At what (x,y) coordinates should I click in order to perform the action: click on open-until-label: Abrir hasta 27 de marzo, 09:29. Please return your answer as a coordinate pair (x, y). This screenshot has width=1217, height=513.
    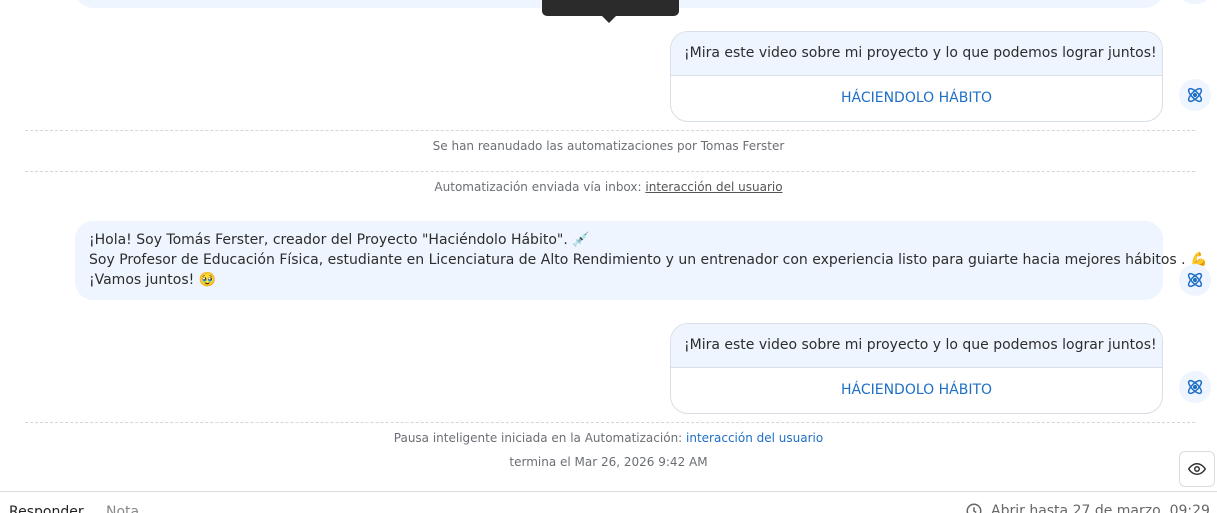
    Looking at the image, I should click on (1100, 508).